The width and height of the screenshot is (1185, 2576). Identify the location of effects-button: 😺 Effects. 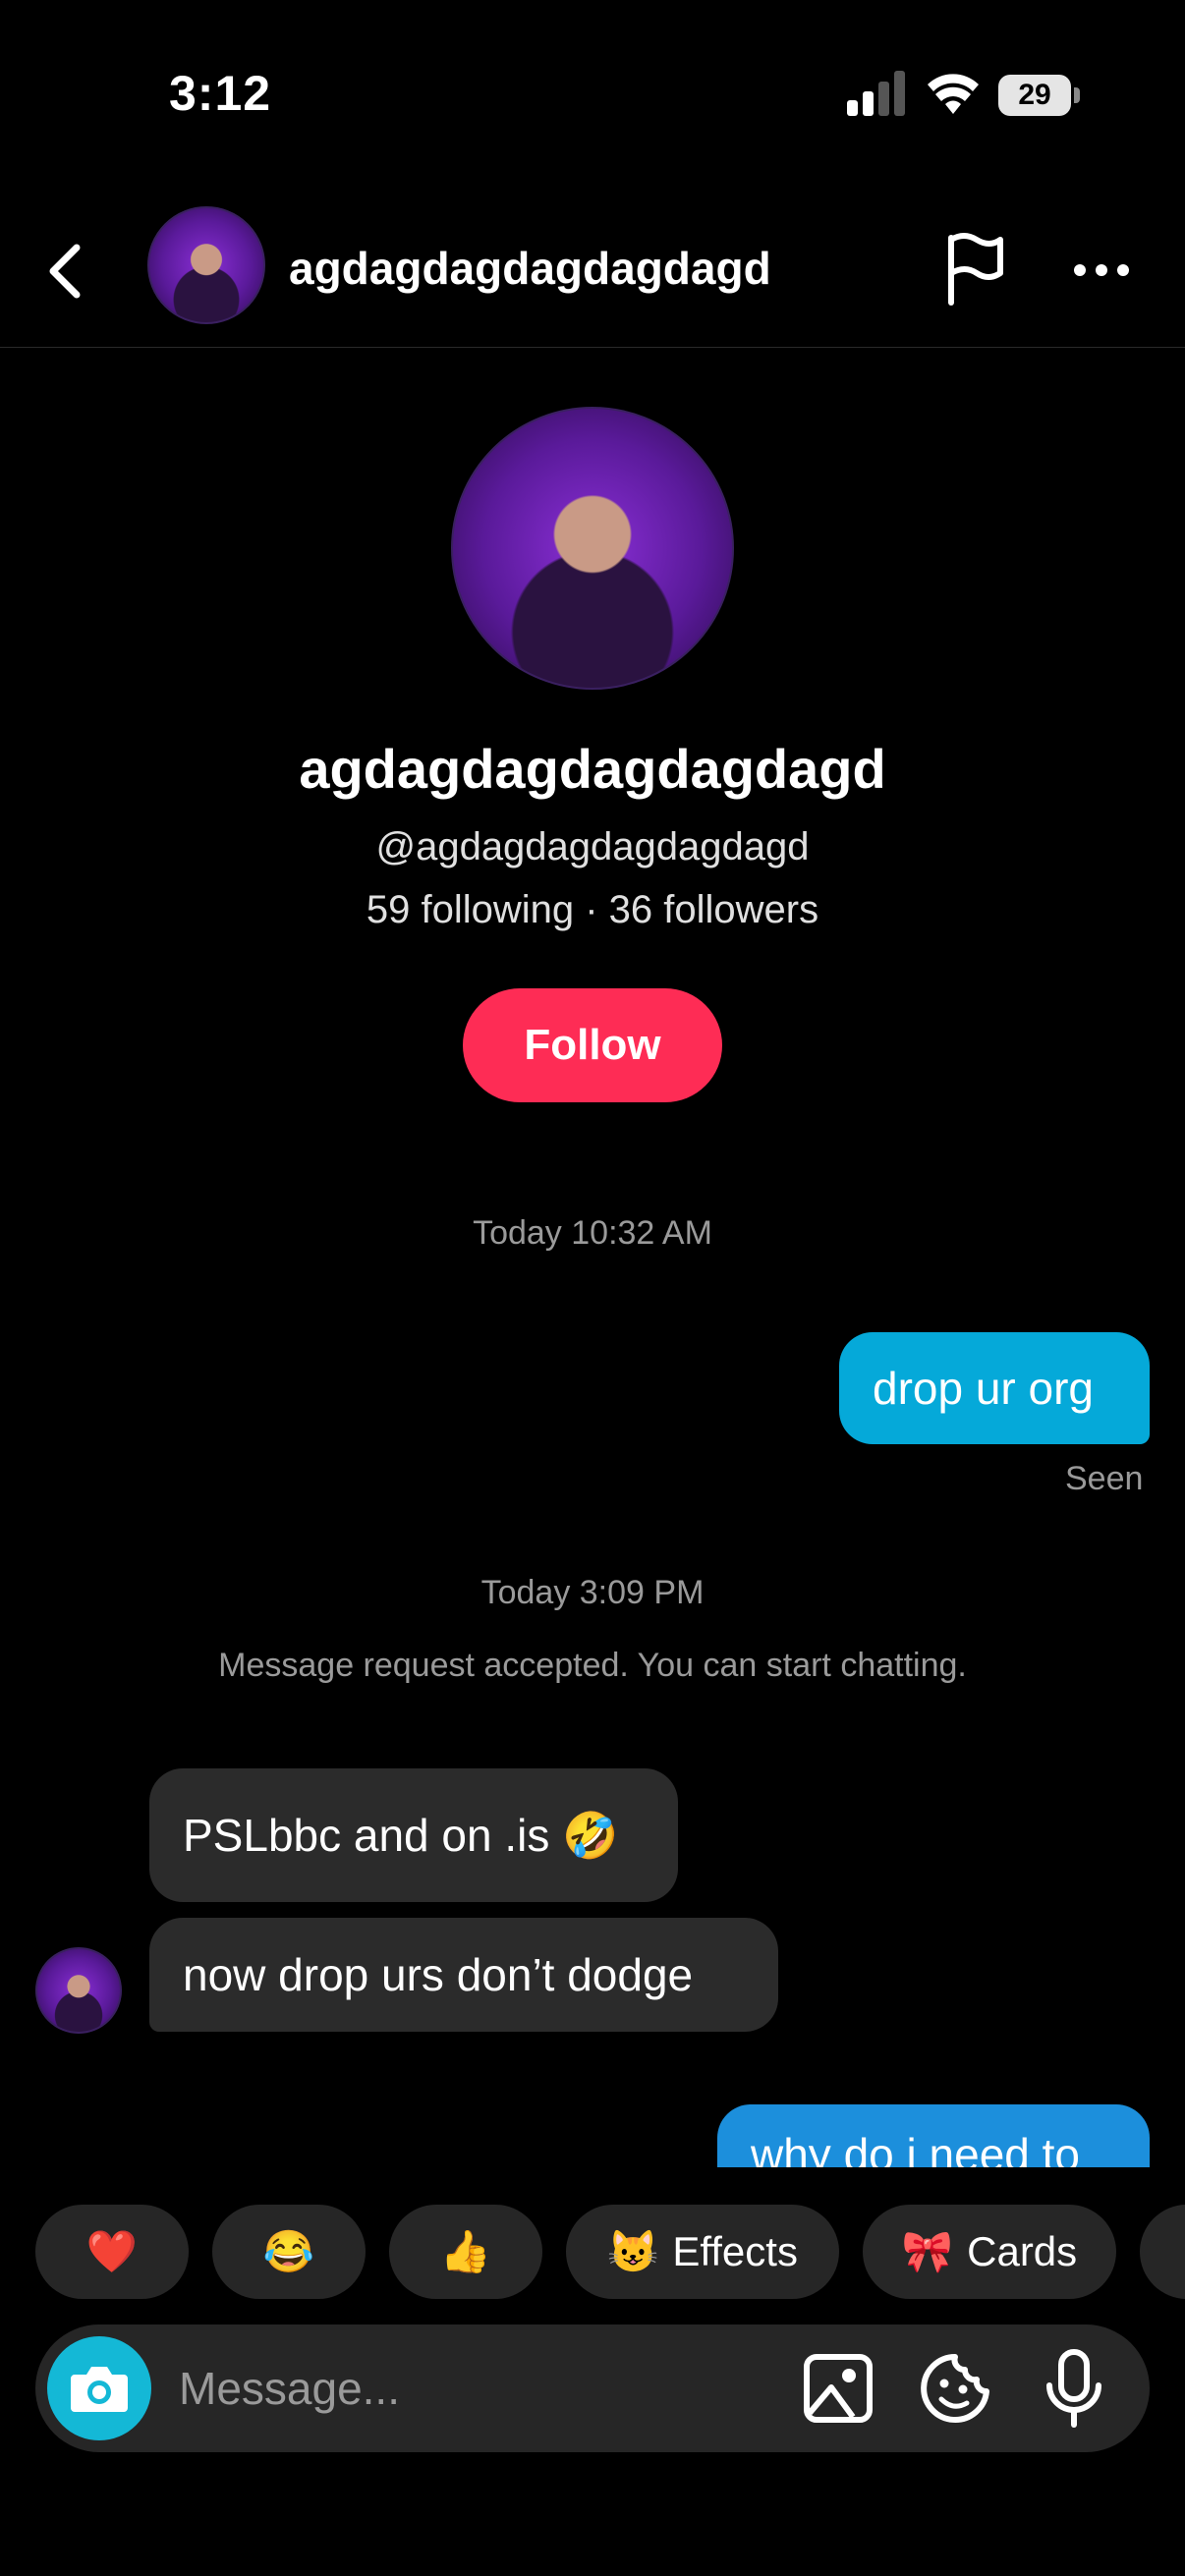
(703, 2252).